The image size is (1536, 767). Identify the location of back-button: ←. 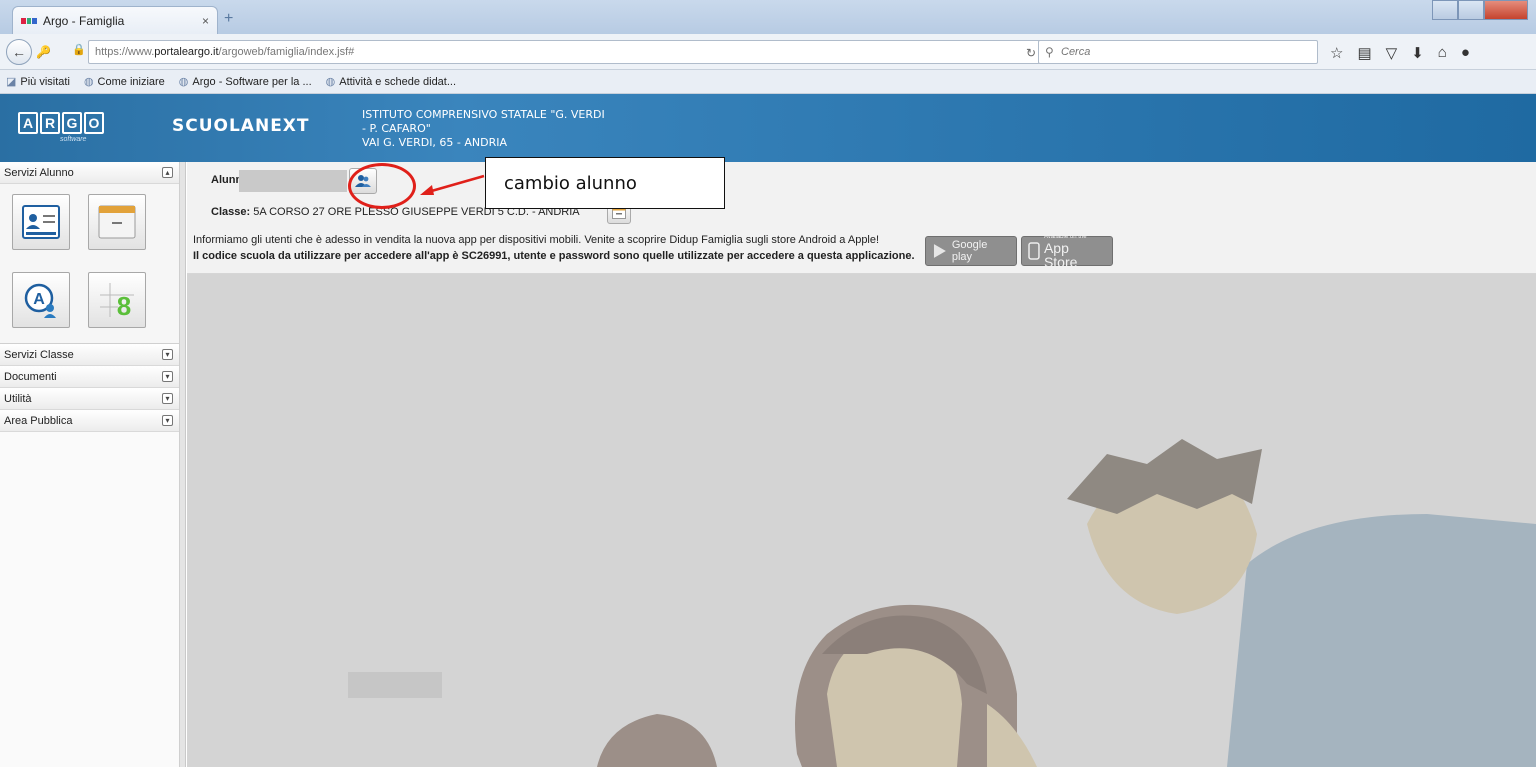
(19, 52).